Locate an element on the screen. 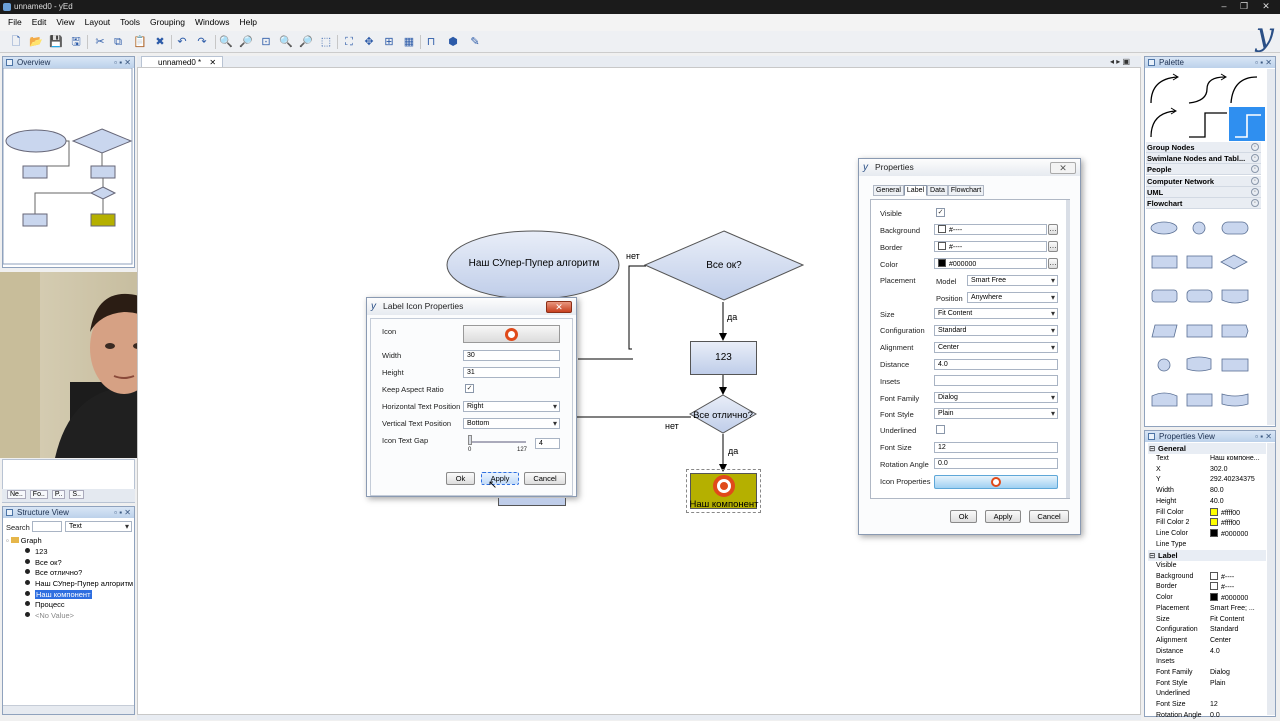 Image resolution: width=1280 pixels, height=721 pixels. pv-value: 4.0 is located at coordinates (1238, 652).